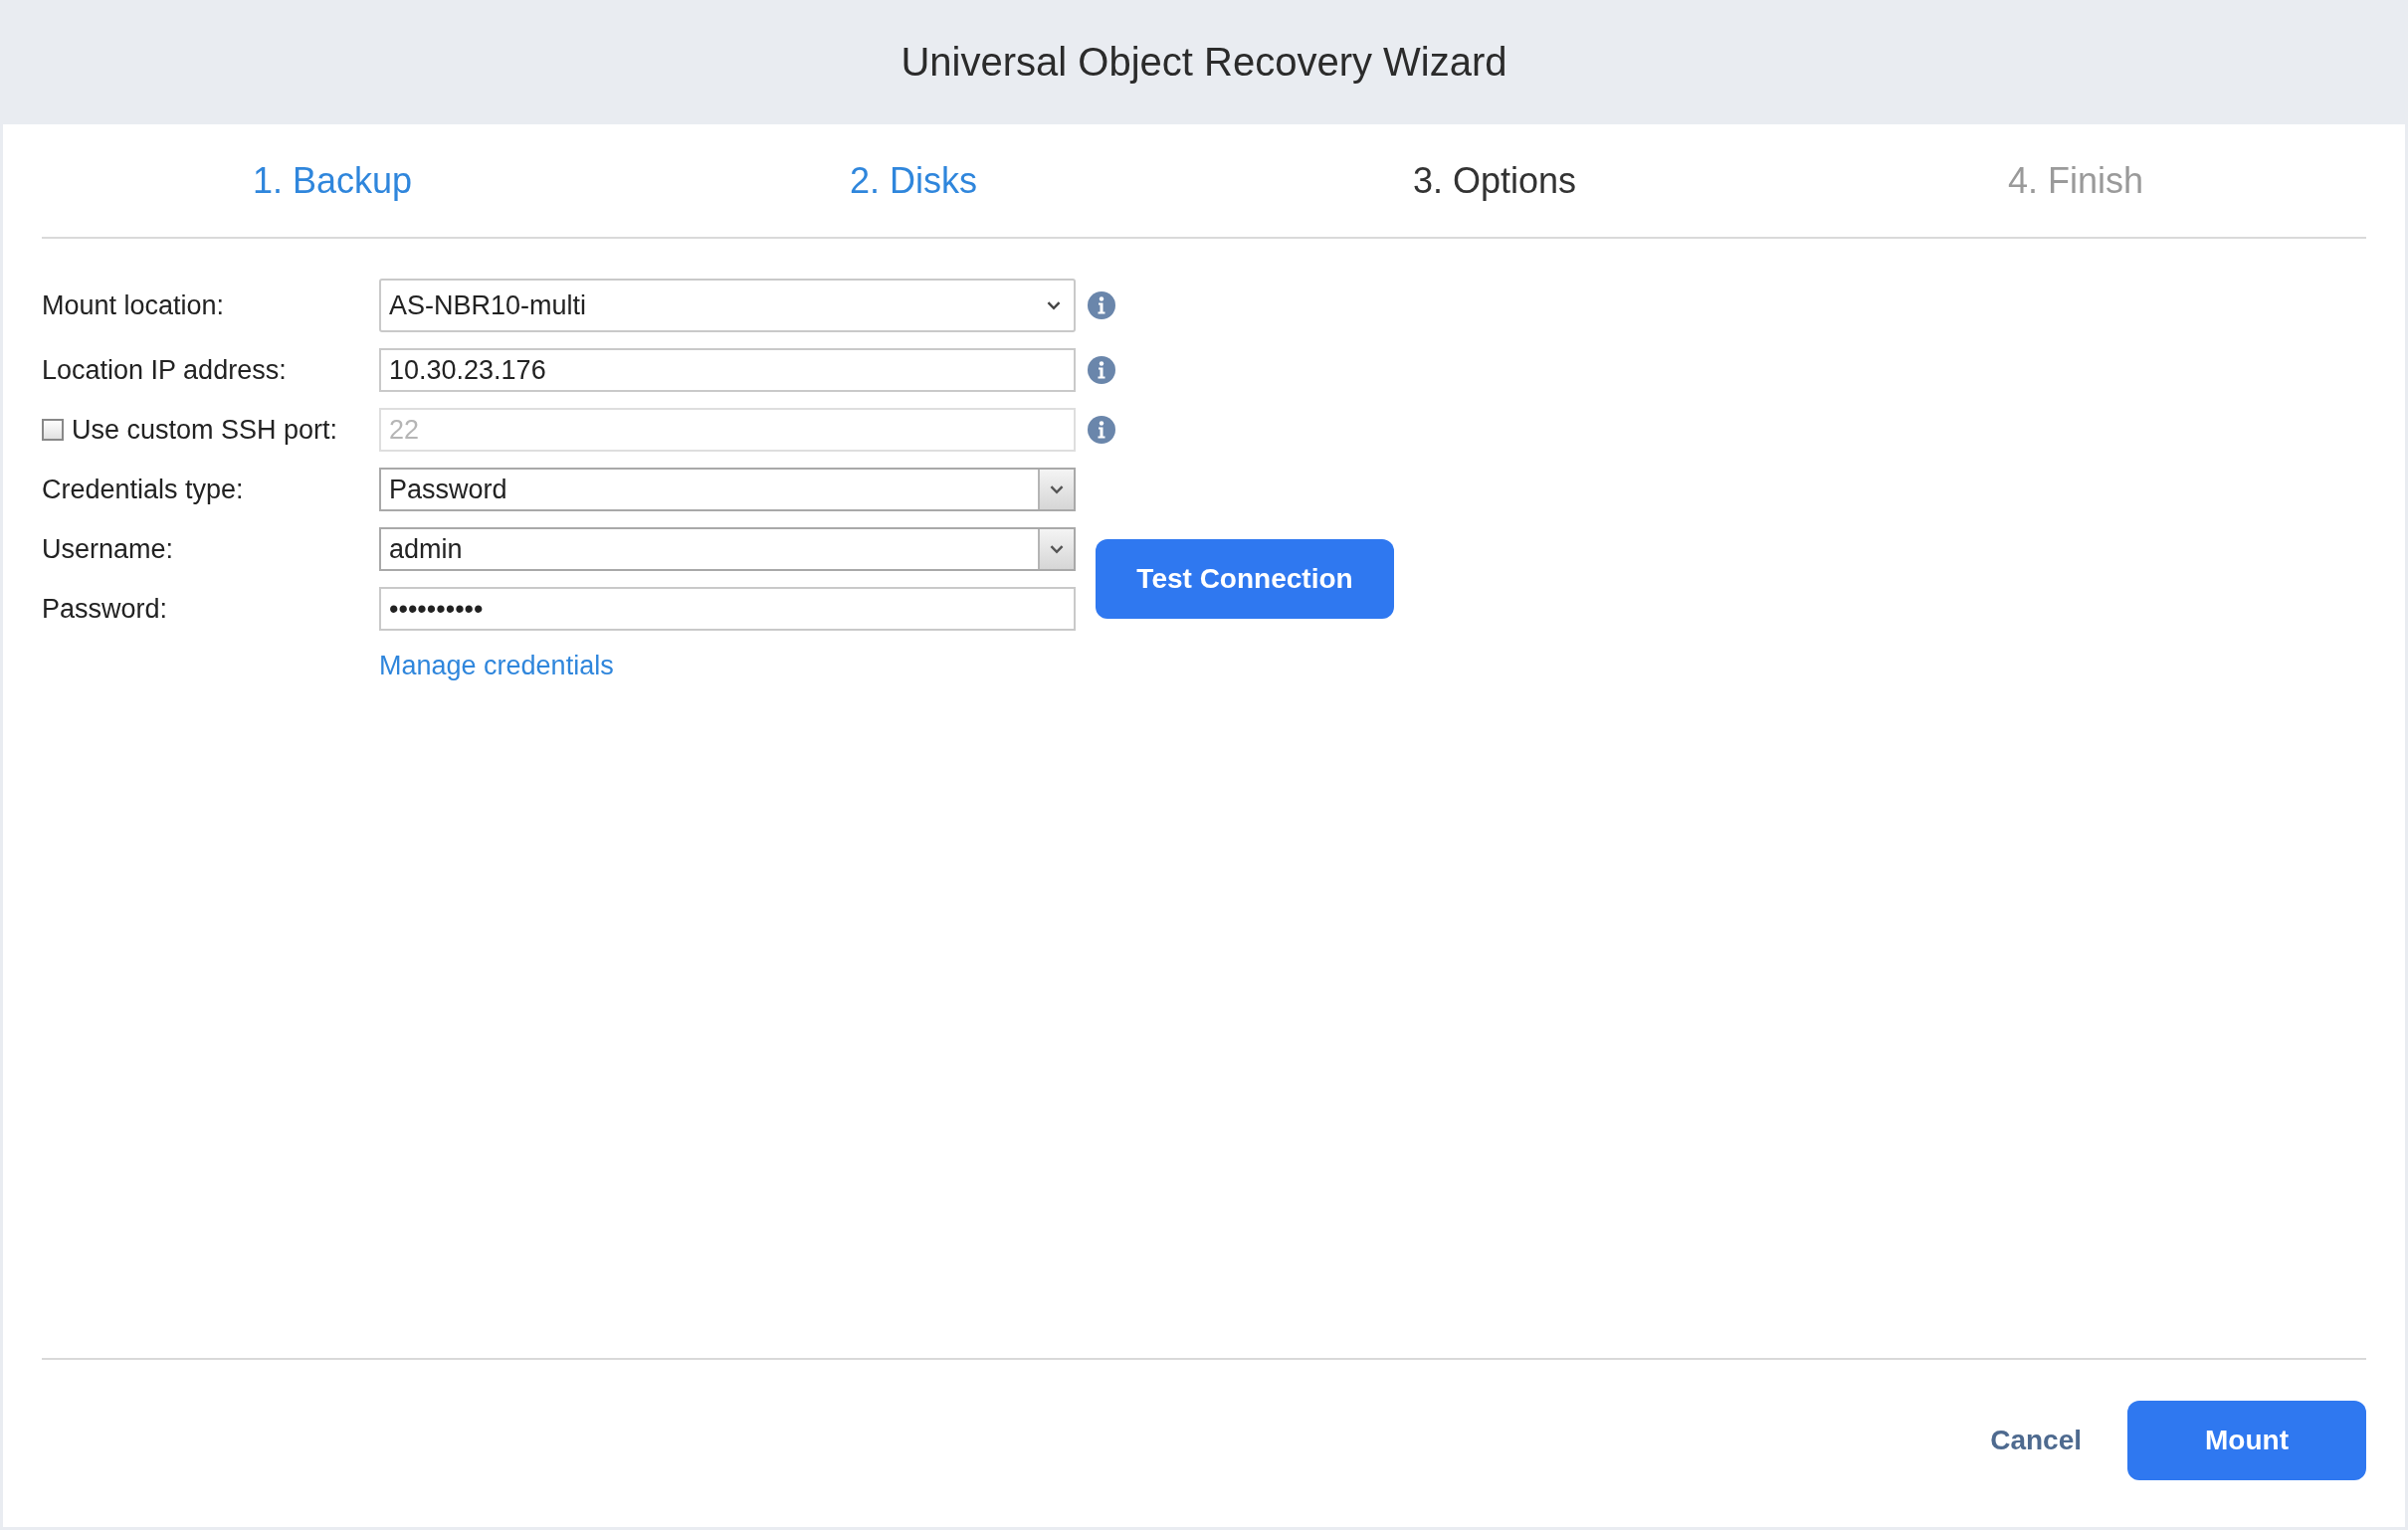 The width and height of the screenshot is (2408, 1530). Describe the element at coordinates (108, 549) in the screenshot. I see `field-label: Username:` at that location.